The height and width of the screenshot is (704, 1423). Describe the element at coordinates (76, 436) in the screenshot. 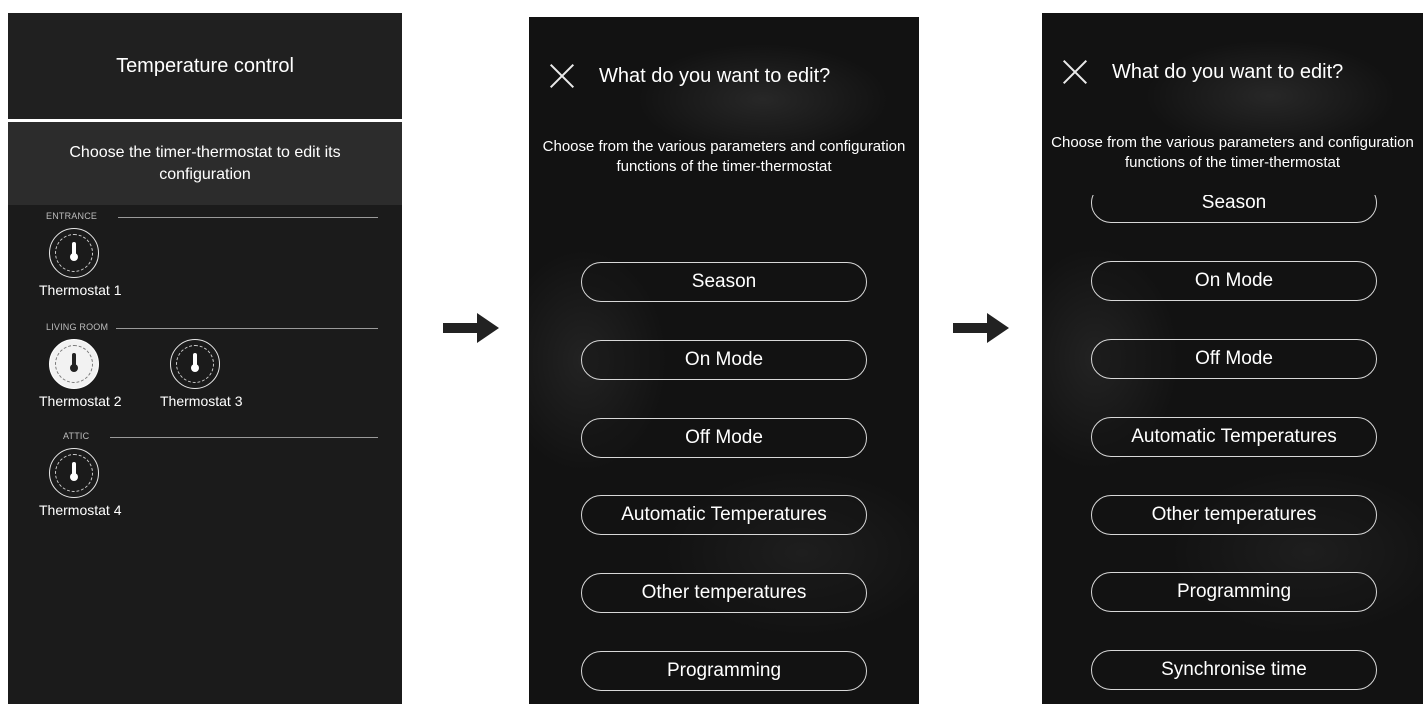

I see `section-label: ATTIC` at that location.